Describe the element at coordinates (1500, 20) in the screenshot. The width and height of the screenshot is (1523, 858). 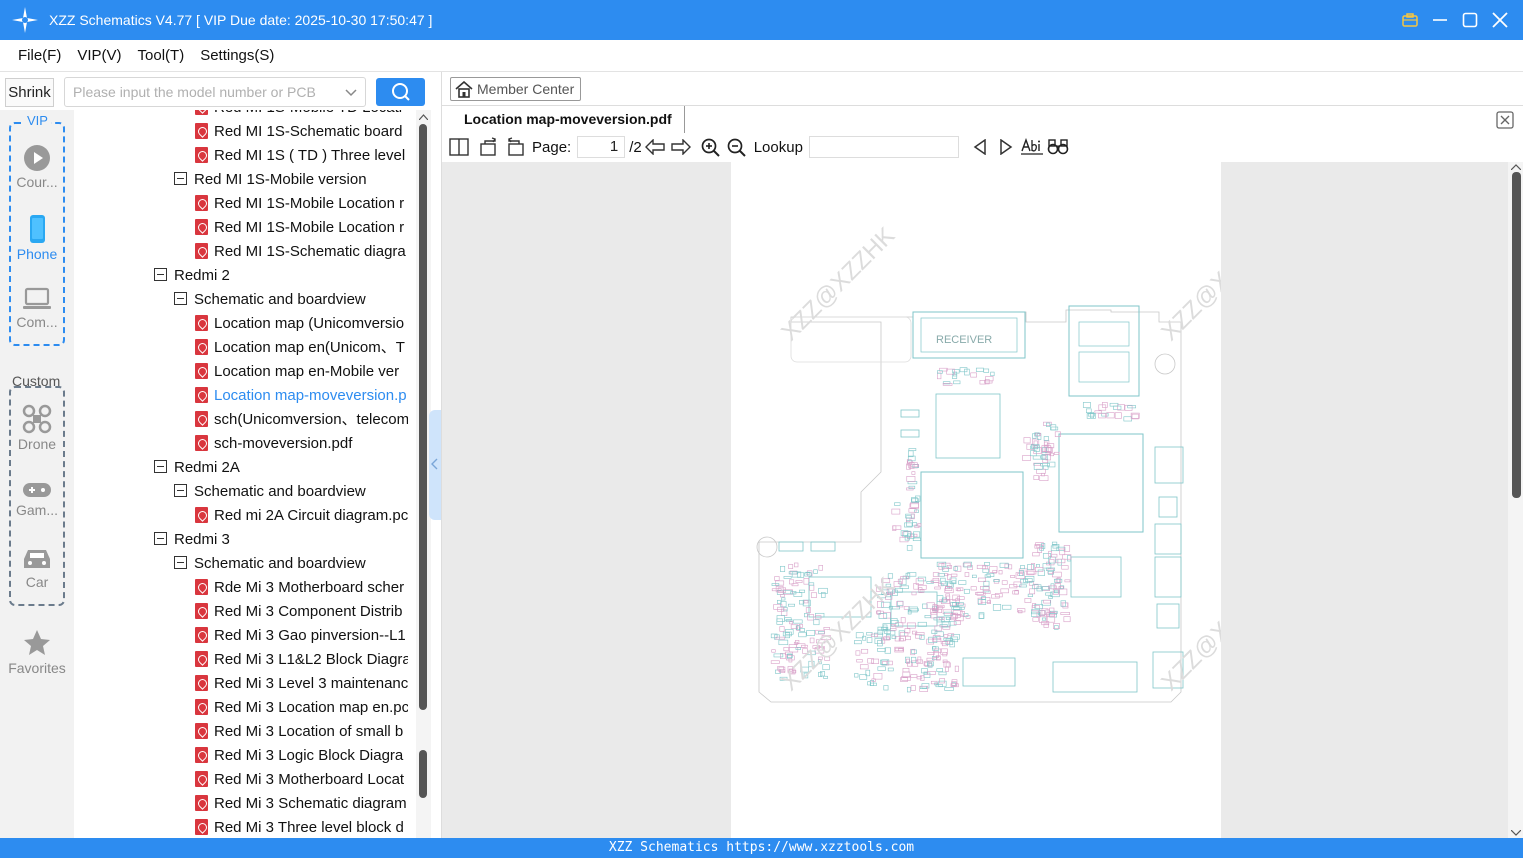
I see `close-button` at that location.